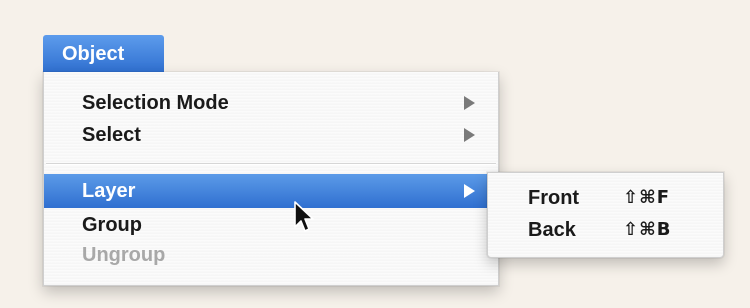 The image size is (750, 308). What do you see at coordinates (271, 255) in the screenshot?
I see `menu-item-ungroup: Ungroup` at bounding box center [271, 255].